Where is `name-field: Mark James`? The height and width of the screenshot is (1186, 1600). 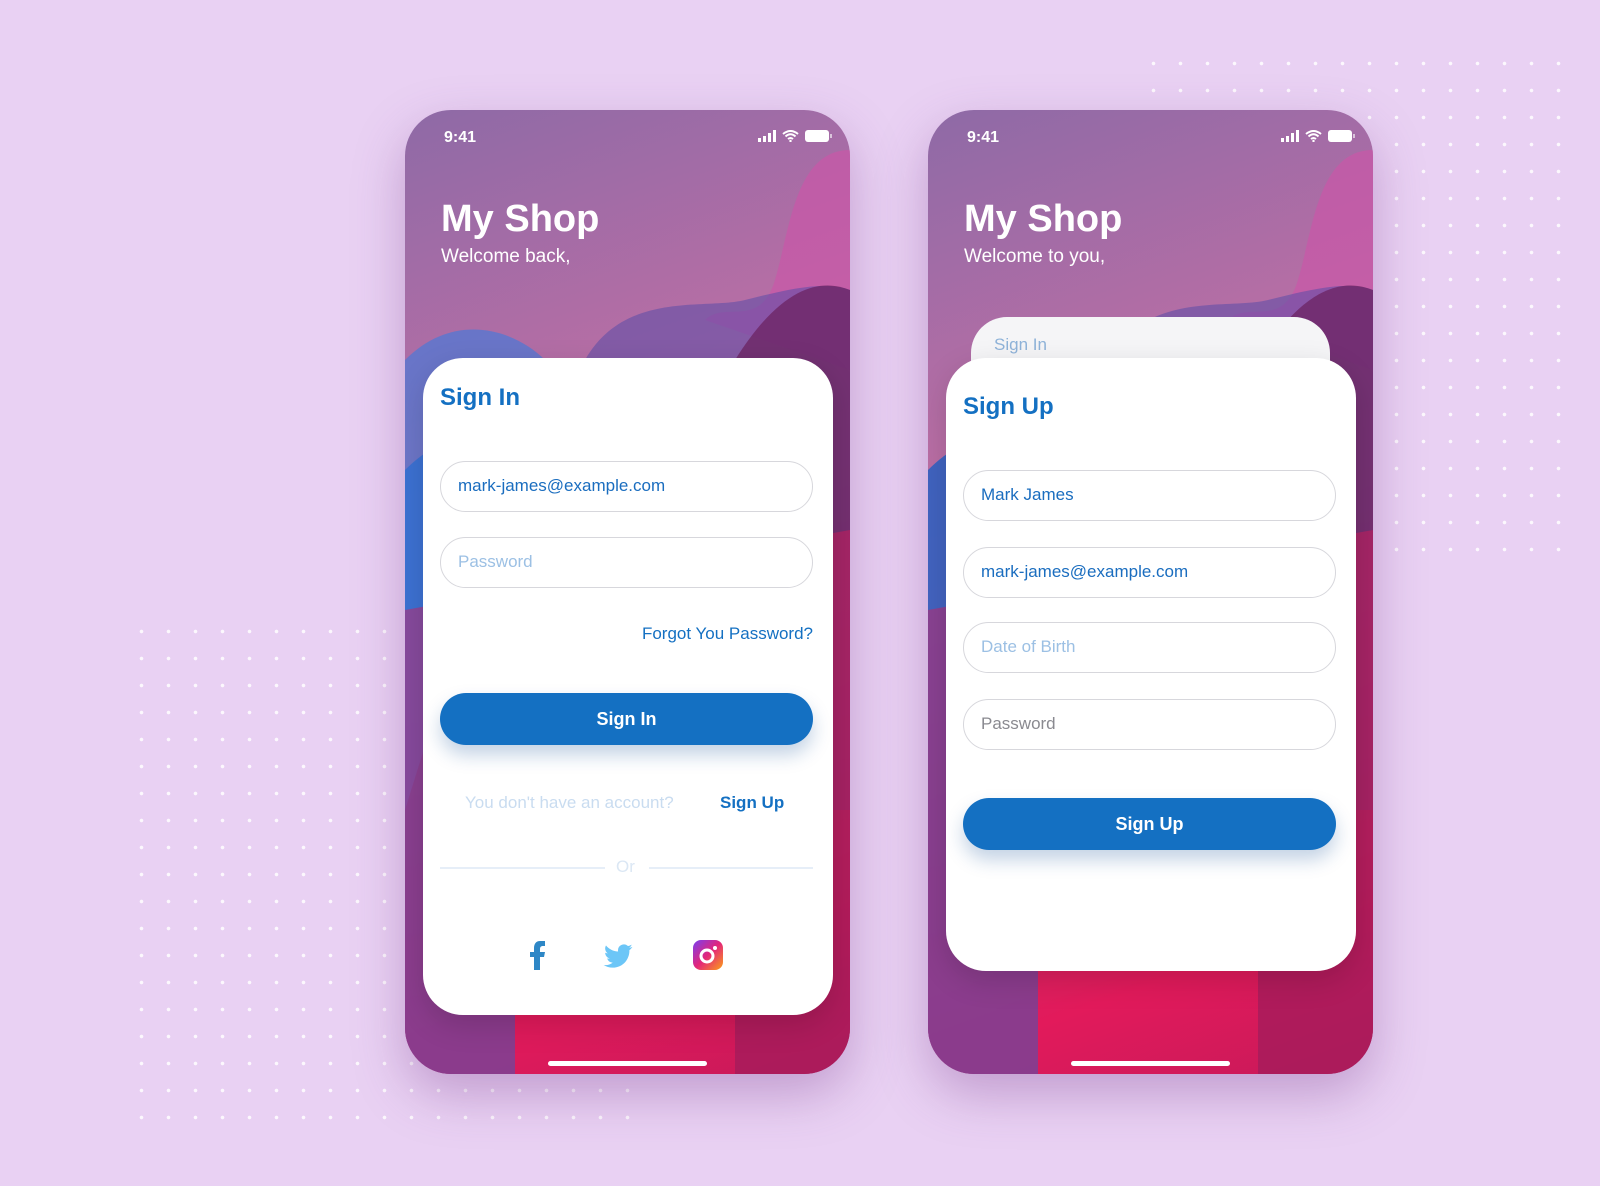 name-field: Mark James is located at coordinates (1149, 495).